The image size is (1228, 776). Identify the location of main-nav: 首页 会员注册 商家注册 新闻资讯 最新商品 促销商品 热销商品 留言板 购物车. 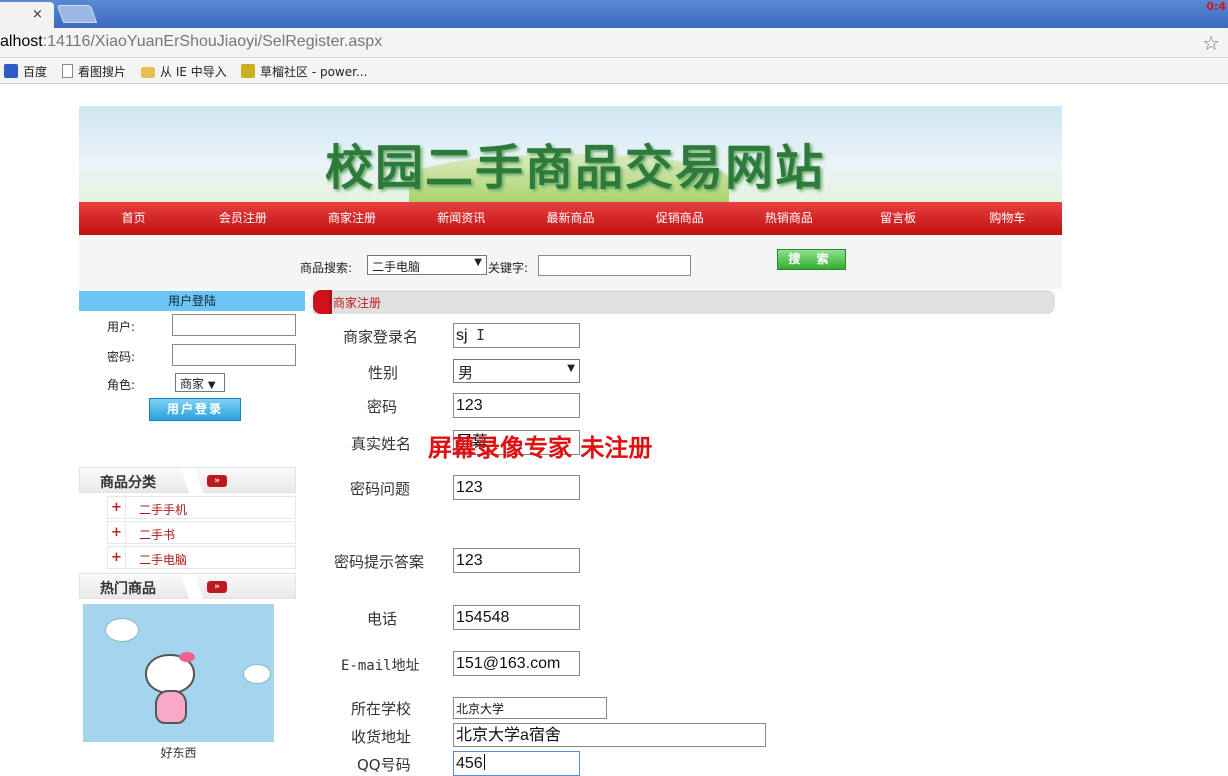
(570, 218).